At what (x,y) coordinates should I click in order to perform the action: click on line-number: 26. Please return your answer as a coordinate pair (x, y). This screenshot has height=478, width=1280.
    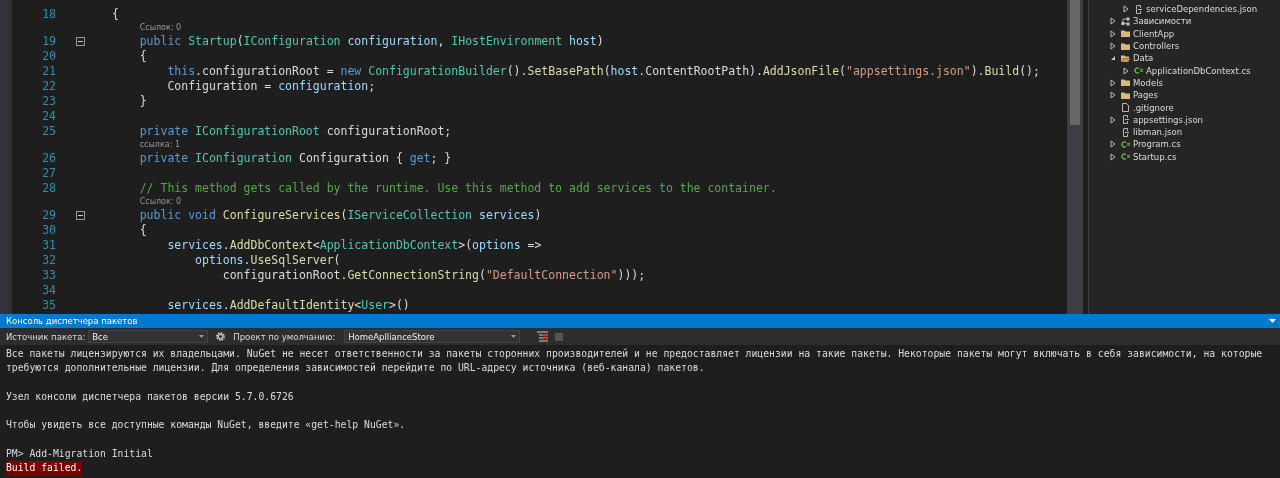
    Looking at the image, I should click on (48, 158).